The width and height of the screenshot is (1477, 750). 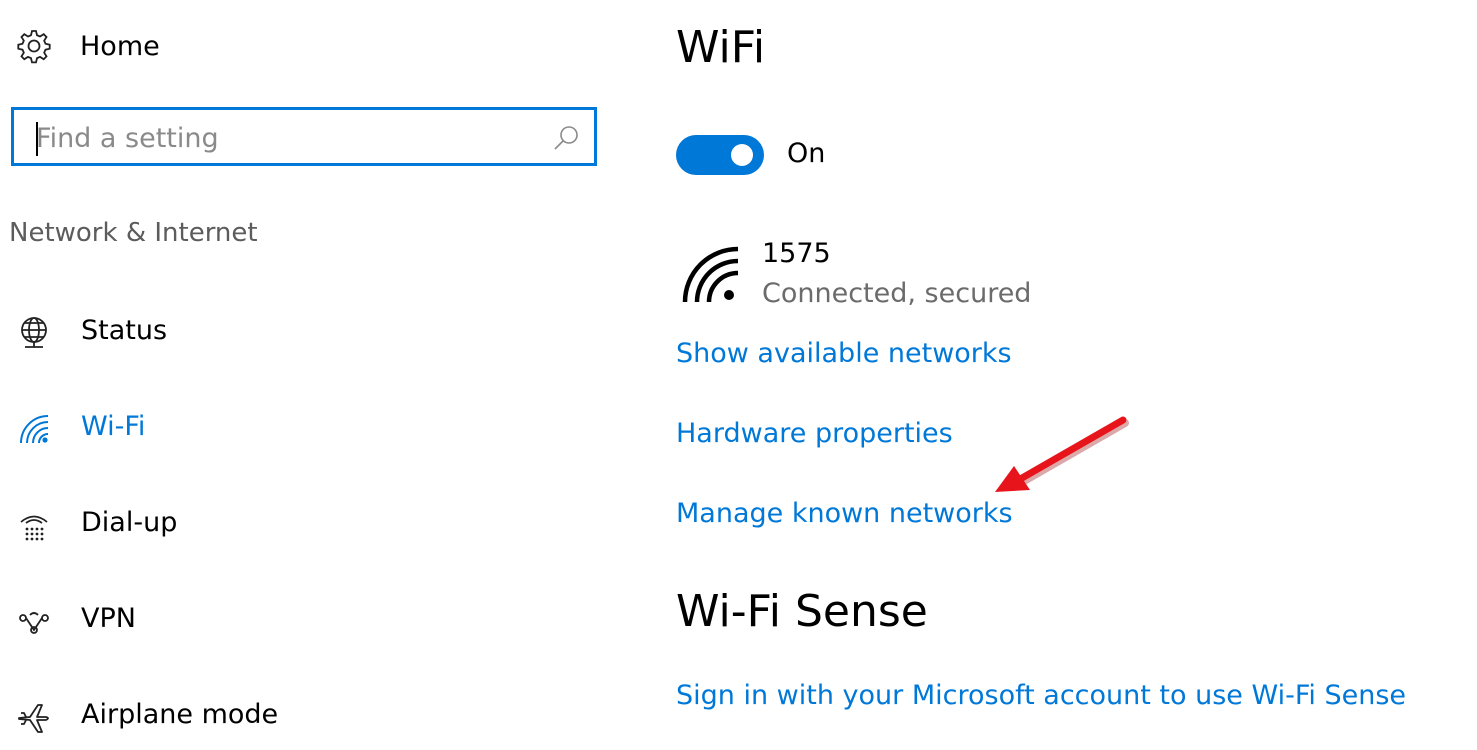 I want to click on home-label: Home, so click(x=120, y=46).